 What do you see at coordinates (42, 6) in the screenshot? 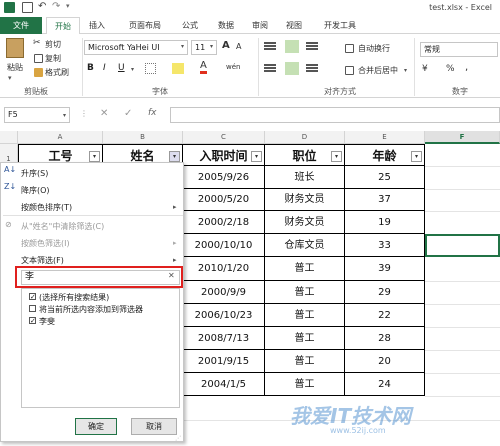
I see `undo-icon: ↶` at bounding box center [42, 6].